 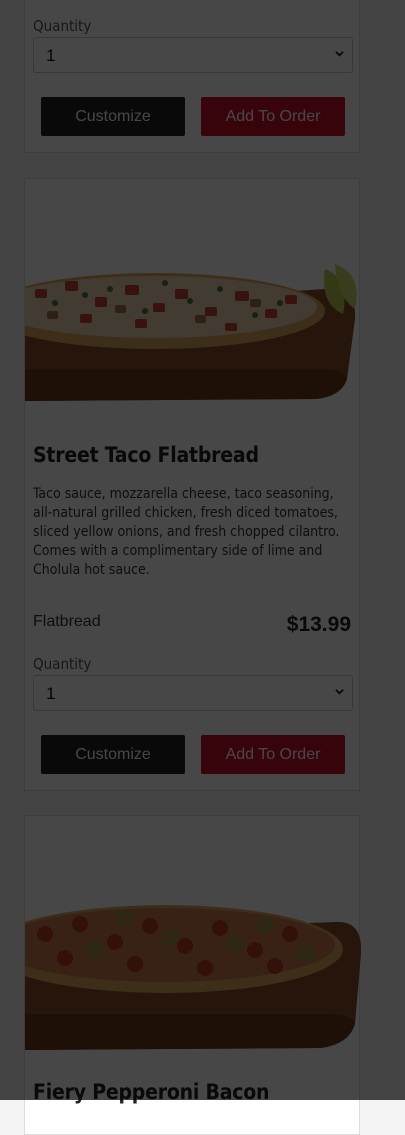 What do you see at coordinates (67, 621) in the screenshot?
I see `item-size: Flatbread` at bounding box center [67, 621].